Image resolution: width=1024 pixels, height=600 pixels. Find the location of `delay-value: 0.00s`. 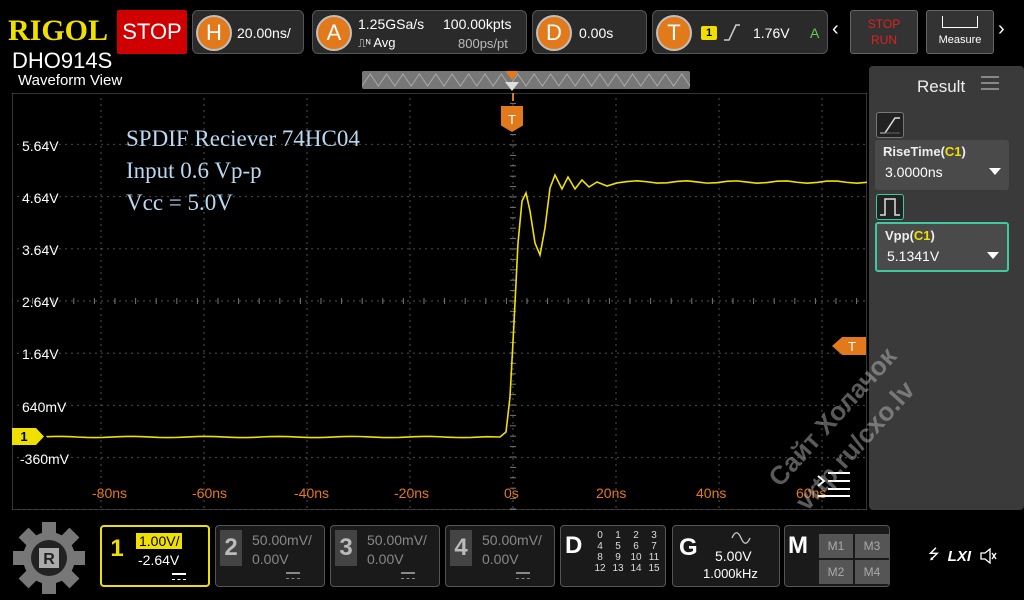

delay-value: 0.00s is located at coordinates (596, 33).